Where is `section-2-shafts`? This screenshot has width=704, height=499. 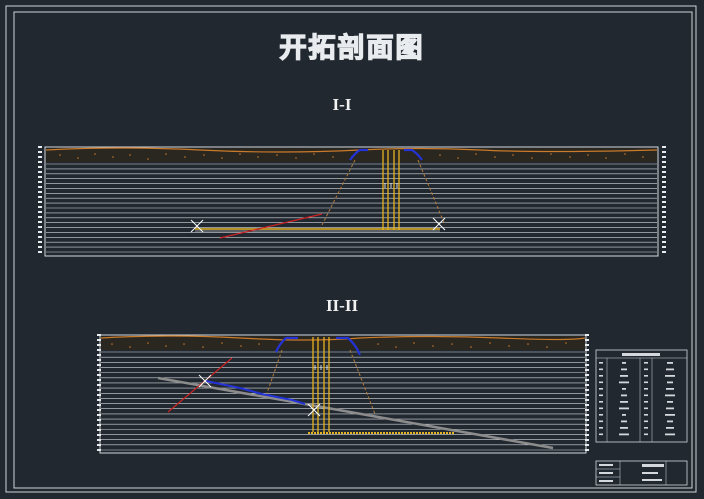 section-2-shafts is located at coordinates (321, 384).